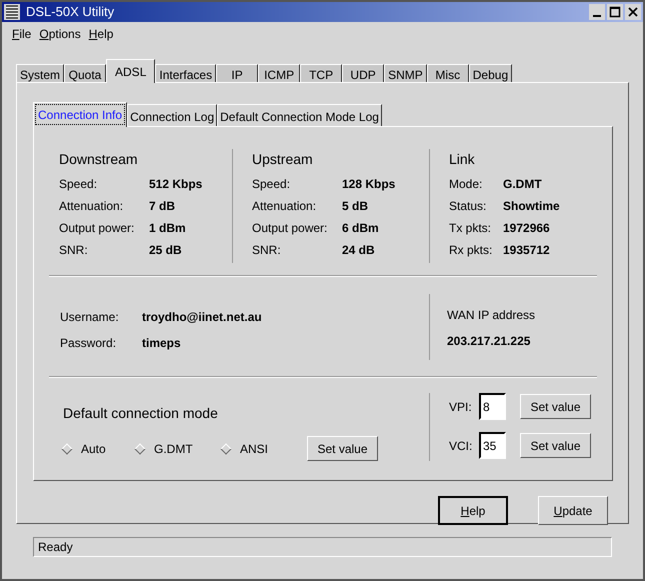 The height and width of the screenshot is (581, 645). I want to click on minimize-icon, so click(597, 12).